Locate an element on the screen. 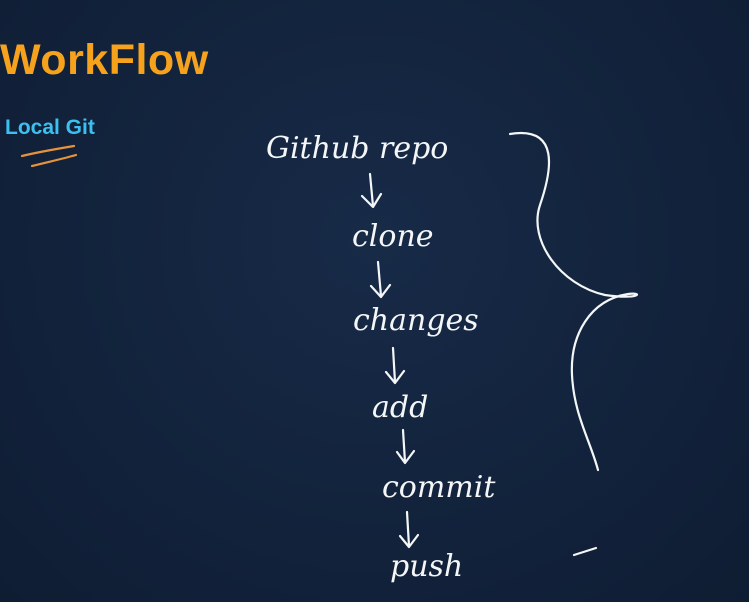  step-github-repo: Github repo is located at coordinates (357, 148).